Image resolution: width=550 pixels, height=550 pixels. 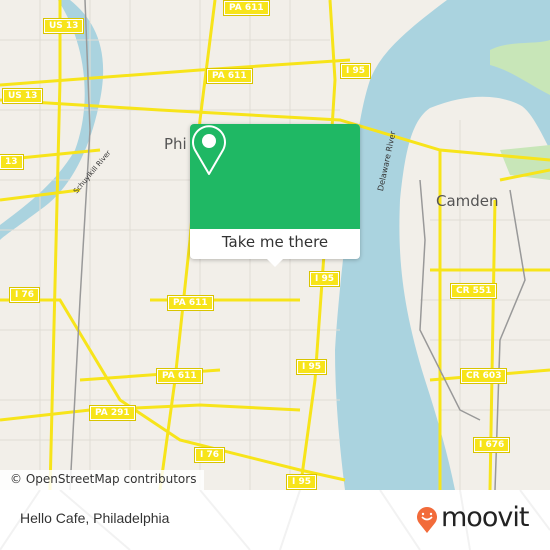 I want to click on popup-header, so click(x=275, y=176).